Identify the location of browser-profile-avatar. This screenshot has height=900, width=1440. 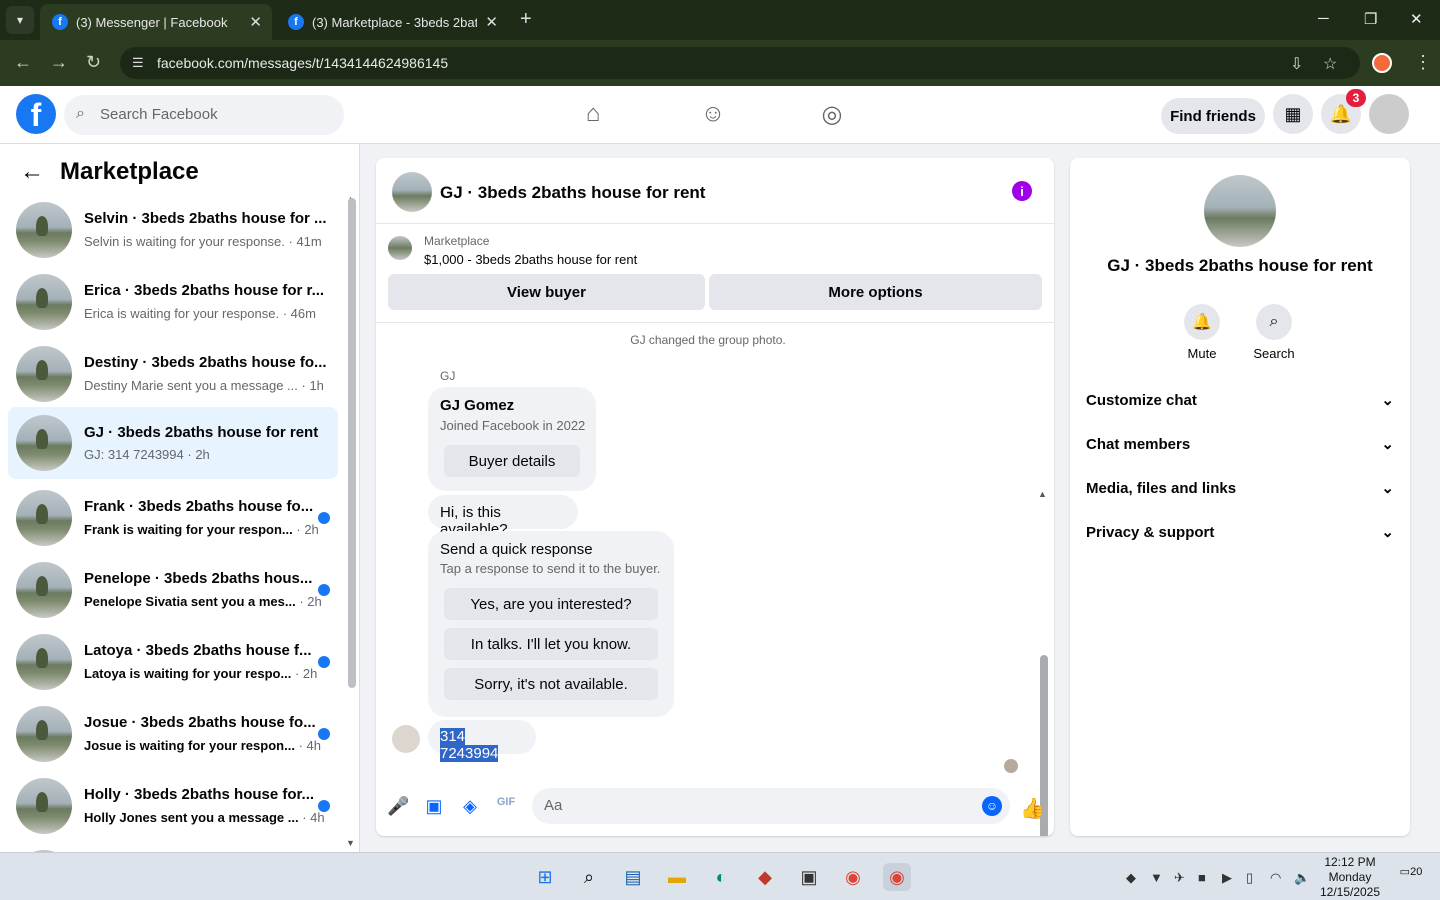
(1382, 63).